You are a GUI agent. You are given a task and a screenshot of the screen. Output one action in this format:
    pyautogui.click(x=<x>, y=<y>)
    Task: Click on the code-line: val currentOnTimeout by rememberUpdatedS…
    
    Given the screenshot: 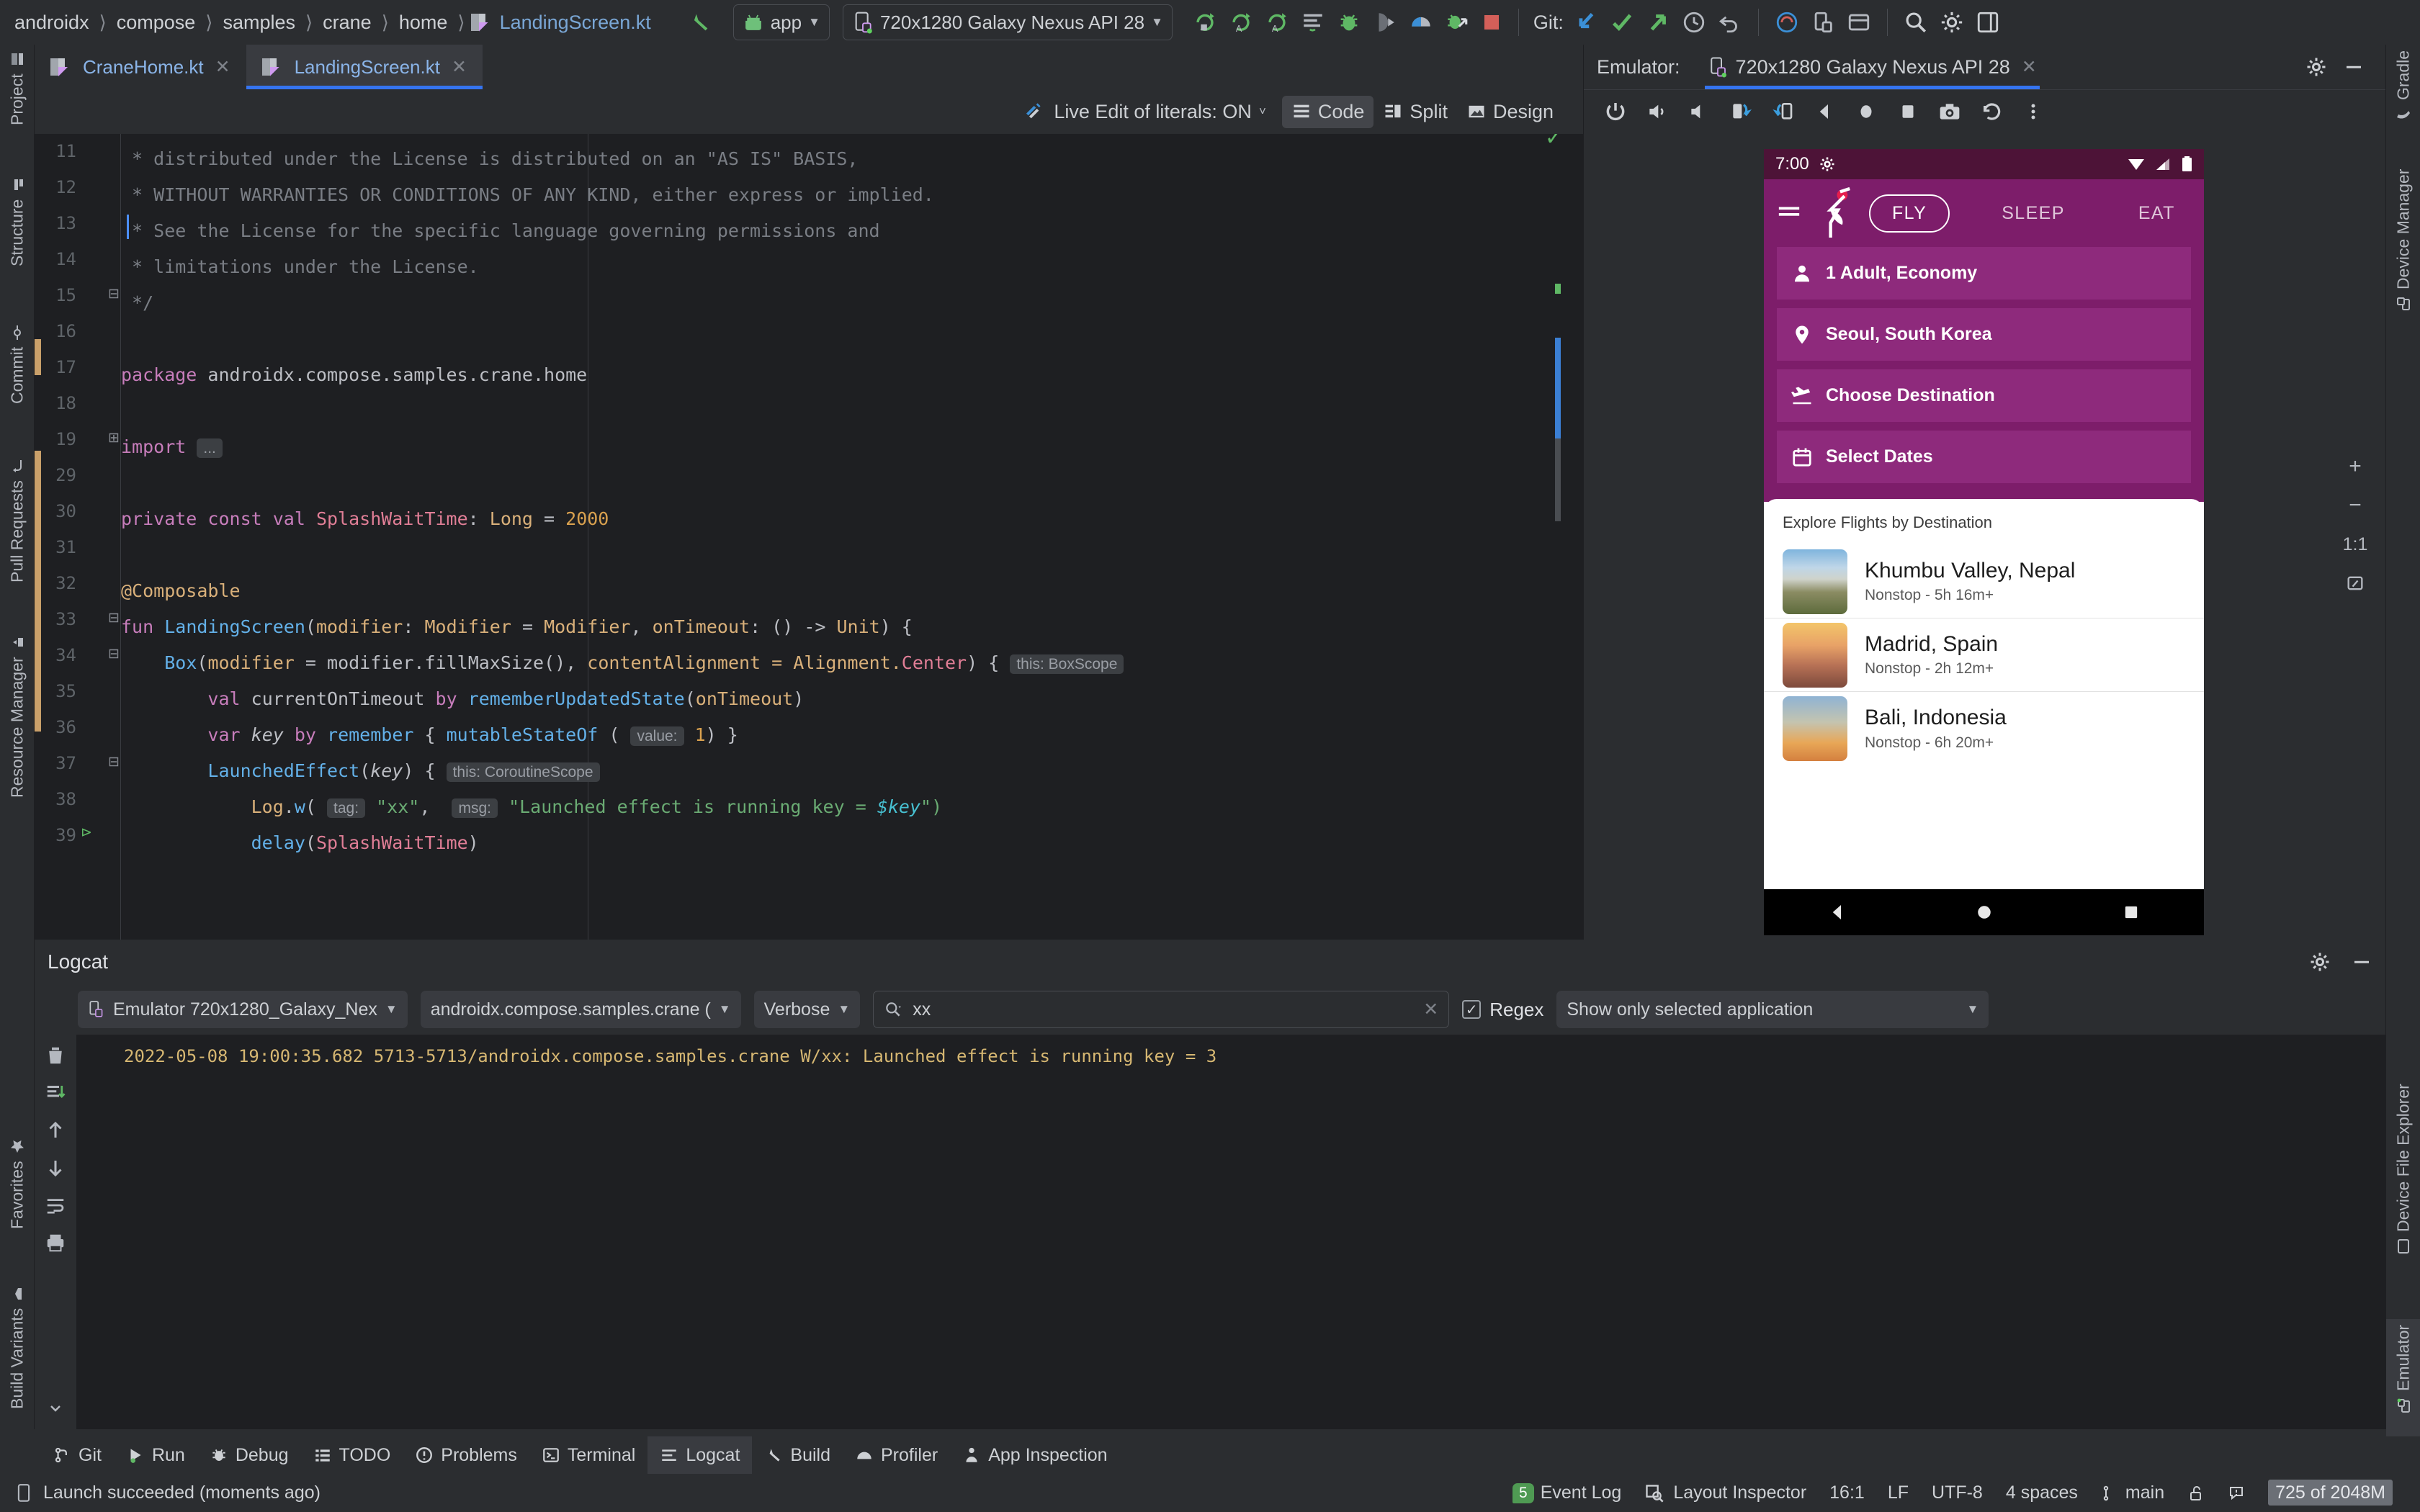 What is the action you would take?
    pyautogui.click(x=462, y=699)
    